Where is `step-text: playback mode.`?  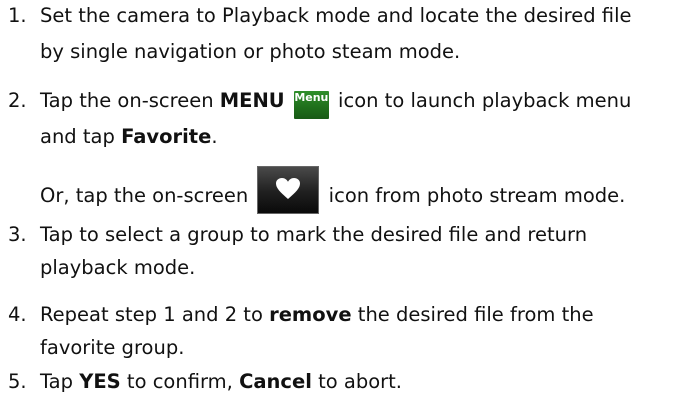 step-text: playback mode. is located at coordinates (118, 267).